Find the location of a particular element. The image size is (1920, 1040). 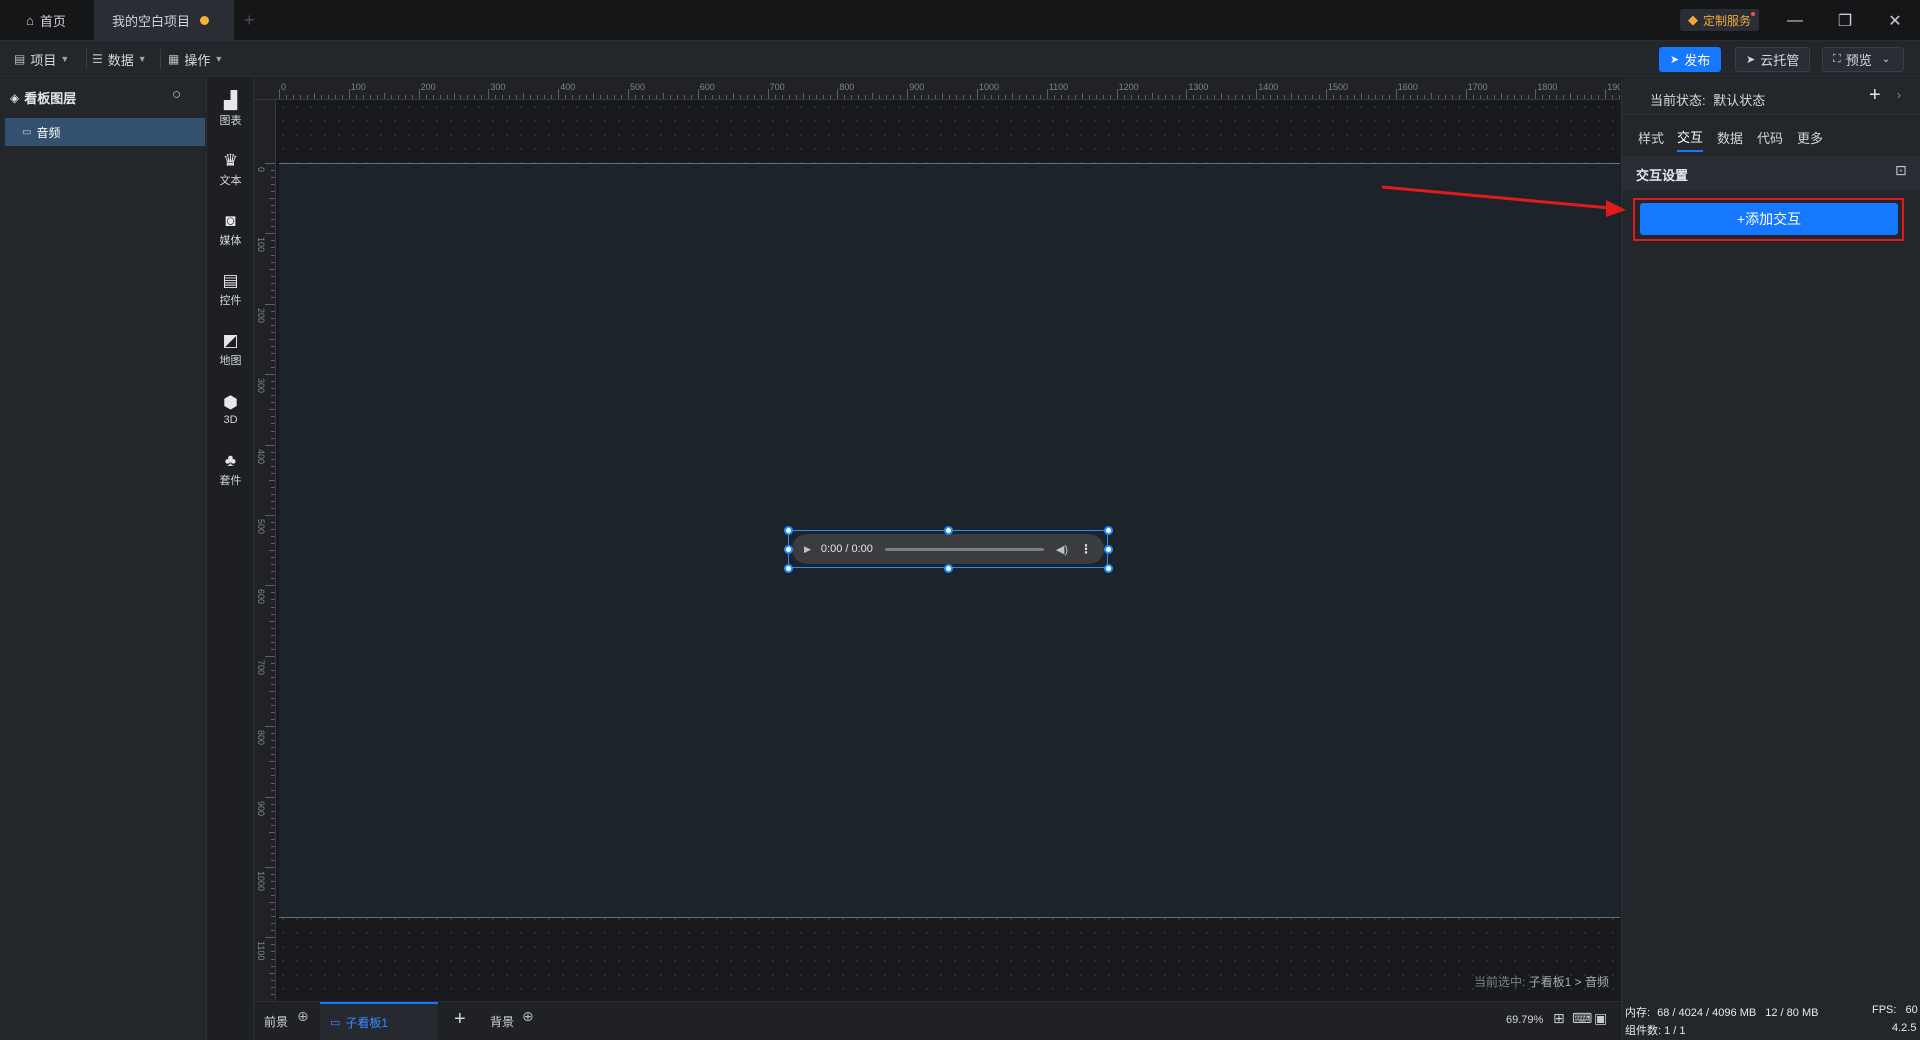

minimize-button: — is located at coordinates (1795, 20).